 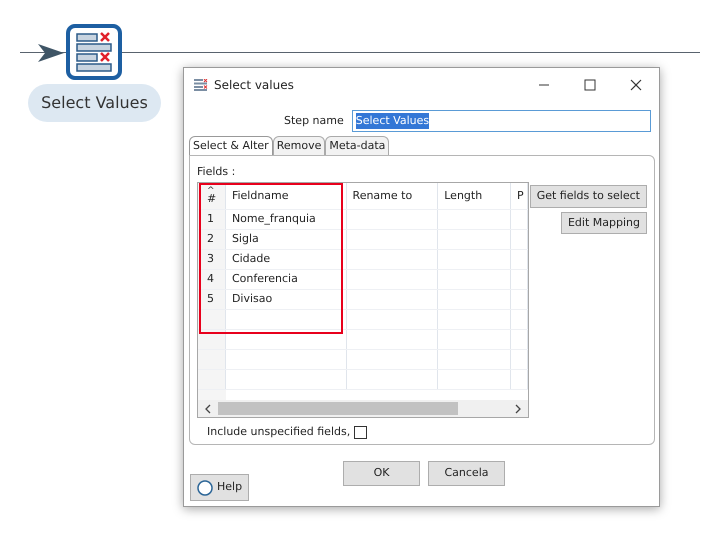 I want to click on side-button: Edit Mapping, so click(x=603, y=223).